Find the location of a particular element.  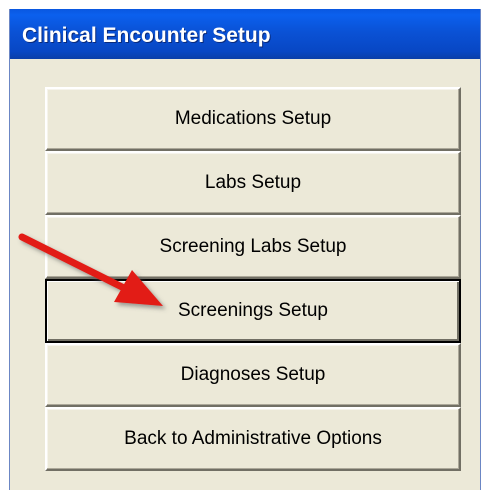

medications-setup-button: Medications Setup is located at coordinates (253, 119).